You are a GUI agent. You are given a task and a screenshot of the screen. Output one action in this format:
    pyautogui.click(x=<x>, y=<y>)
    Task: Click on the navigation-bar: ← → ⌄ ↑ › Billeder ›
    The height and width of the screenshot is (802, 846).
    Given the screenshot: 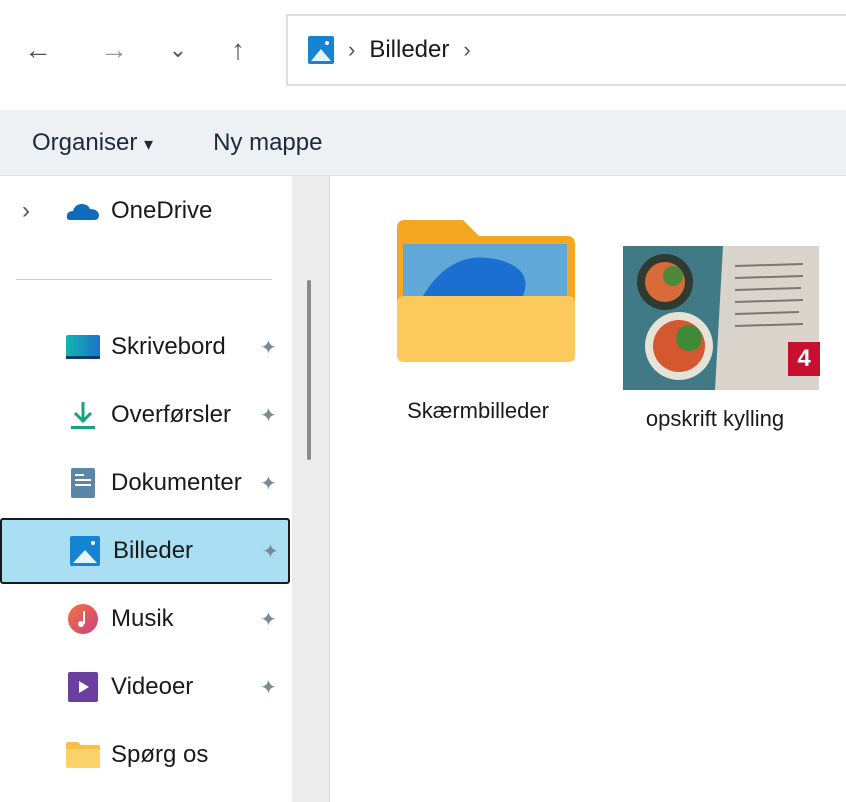 What is the action you would take?
    pyautogui.click(x=423, y=55)
    